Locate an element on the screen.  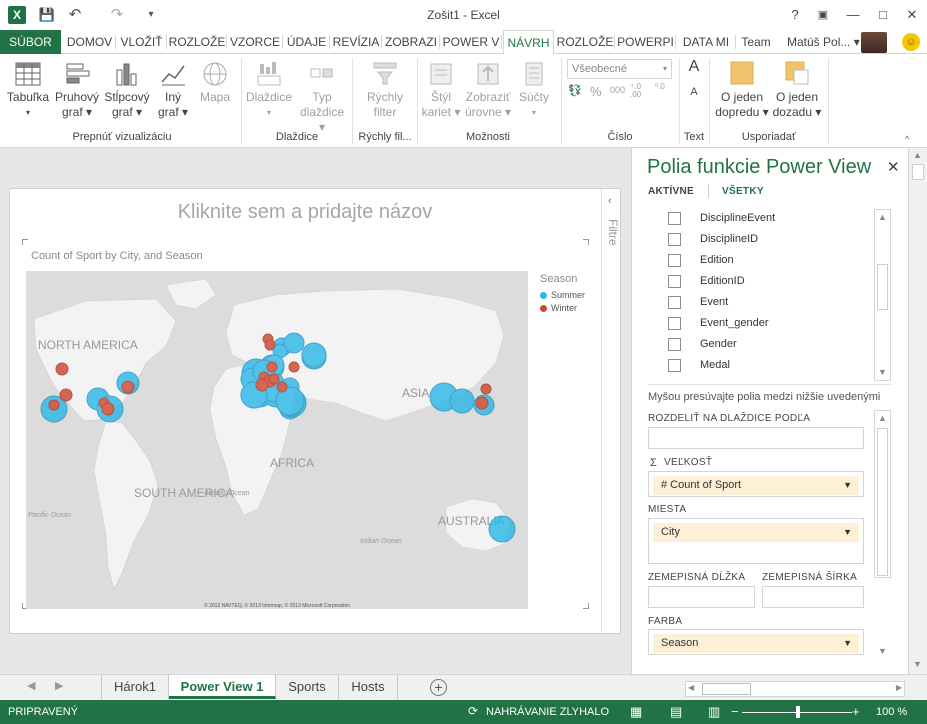
quick-filter-button: Rýchly filter is located at coordinates (385, 90).